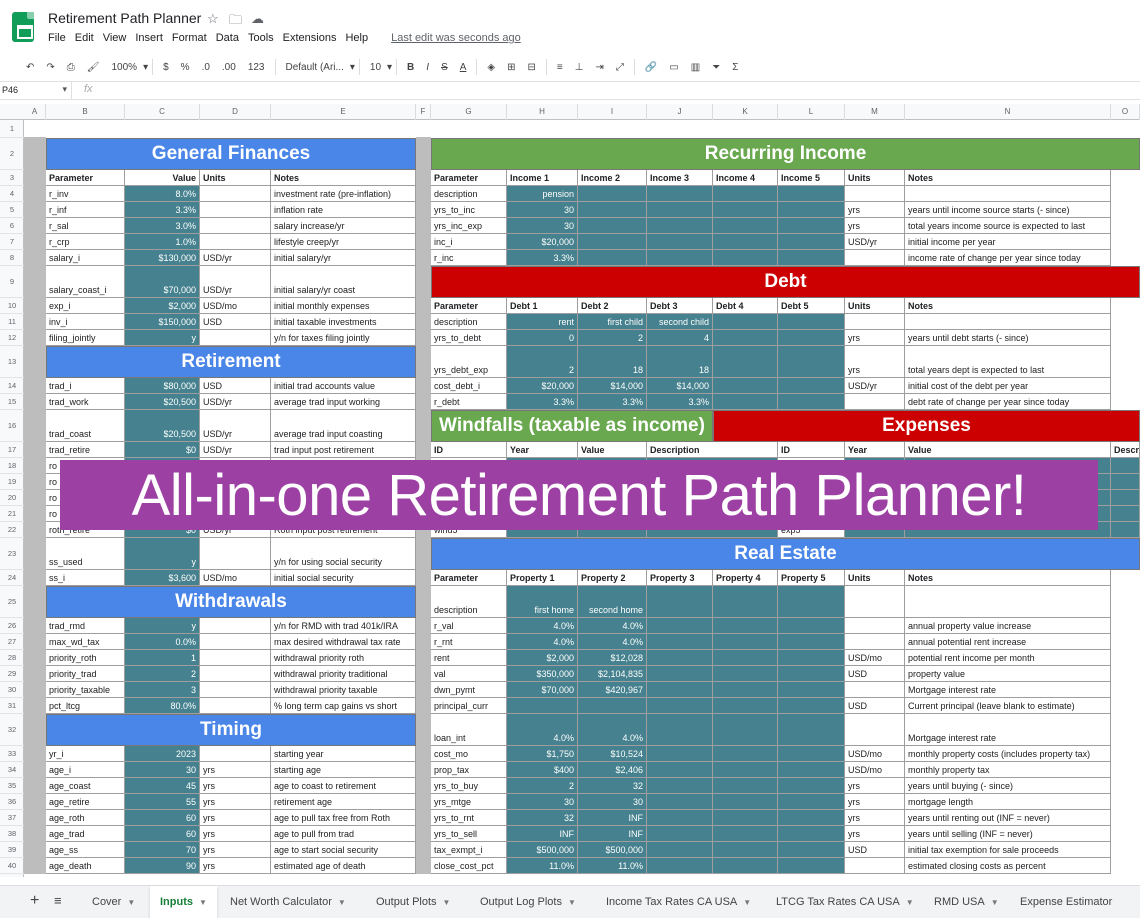 Image resolution: width=1140 pixels, height=918 pixels. What do you see at coordinates (162, 226) in the screenshot?
I see `value-cell: 3.0%` at bounding box center [162, 226].